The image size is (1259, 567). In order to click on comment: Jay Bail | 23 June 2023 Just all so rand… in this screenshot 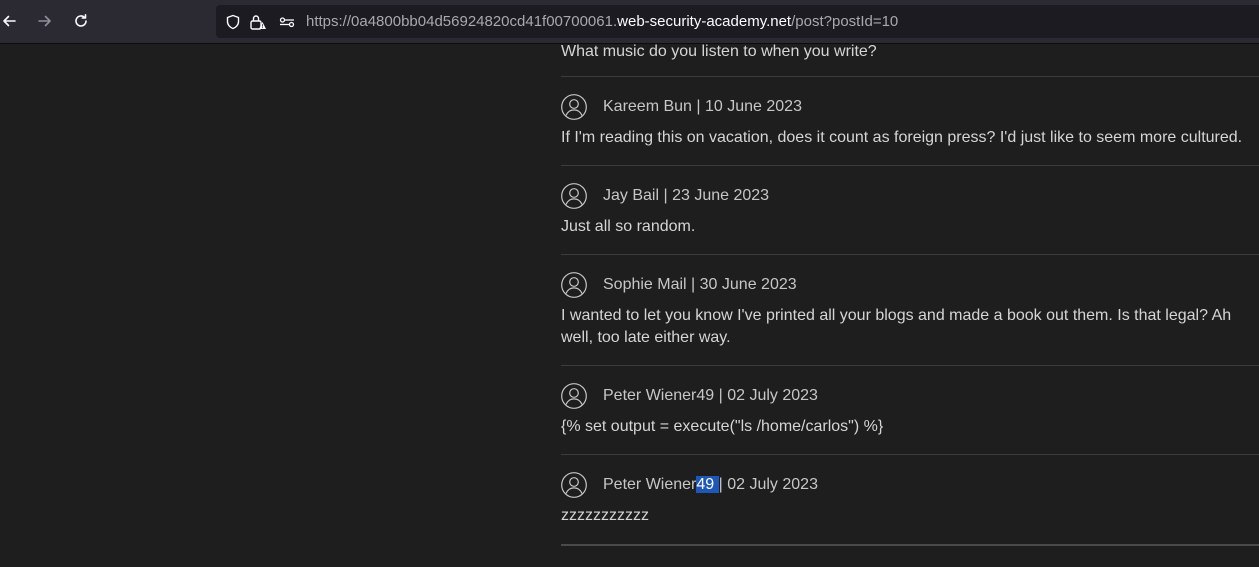, I will do `click(910, 210)`.